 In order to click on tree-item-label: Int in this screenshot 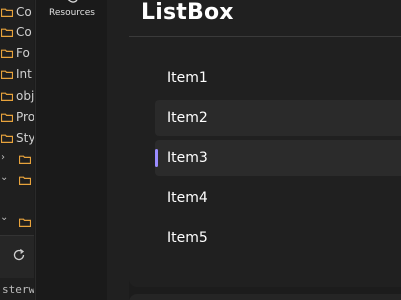, I will do `click(24, 74)`.